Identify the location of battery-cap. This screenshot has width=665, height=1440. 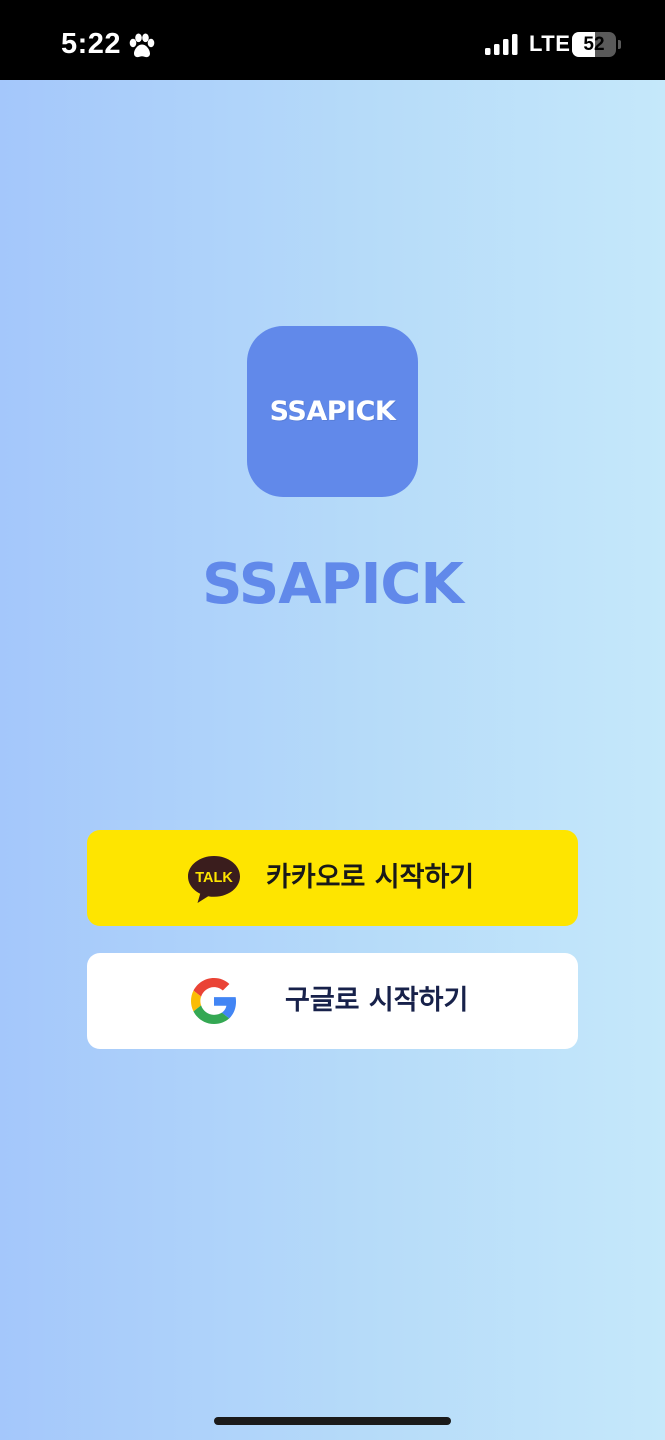
(619, 44).